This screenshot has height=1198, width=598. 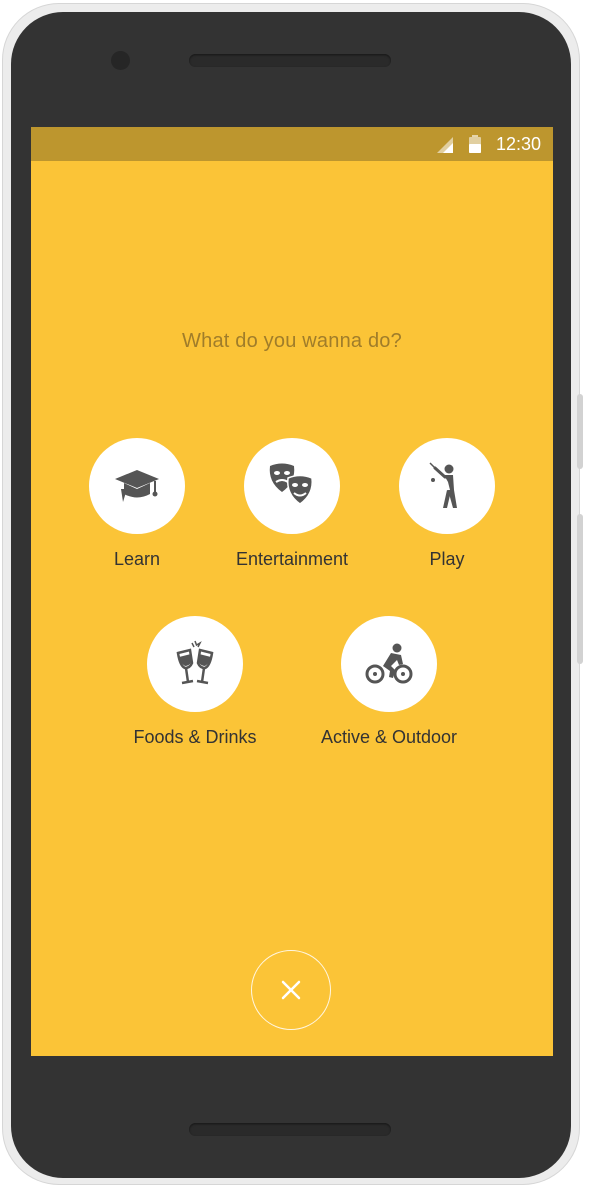 I want to click on signal-icon, so click(x=445, y=145).